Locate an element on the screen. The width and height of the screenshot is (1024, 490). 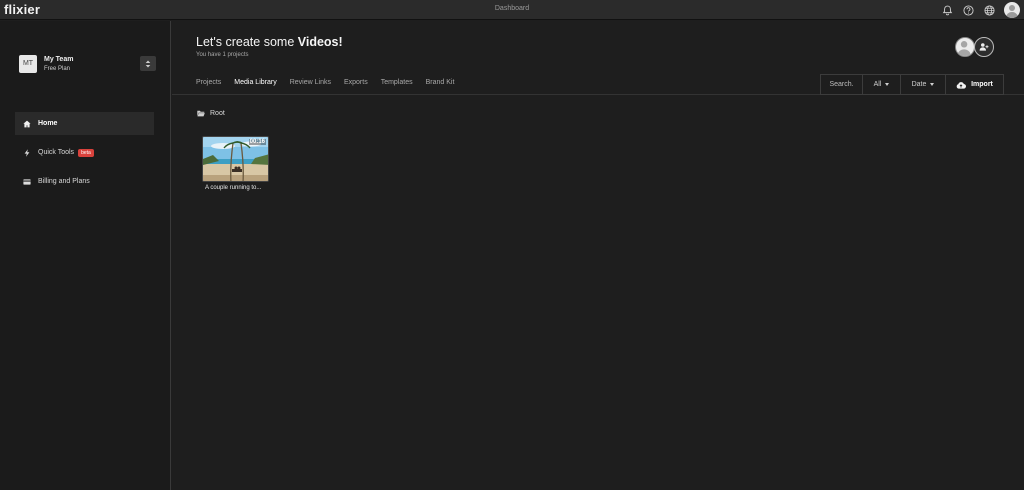
import-button: Import is located at coordinates (974, 84).